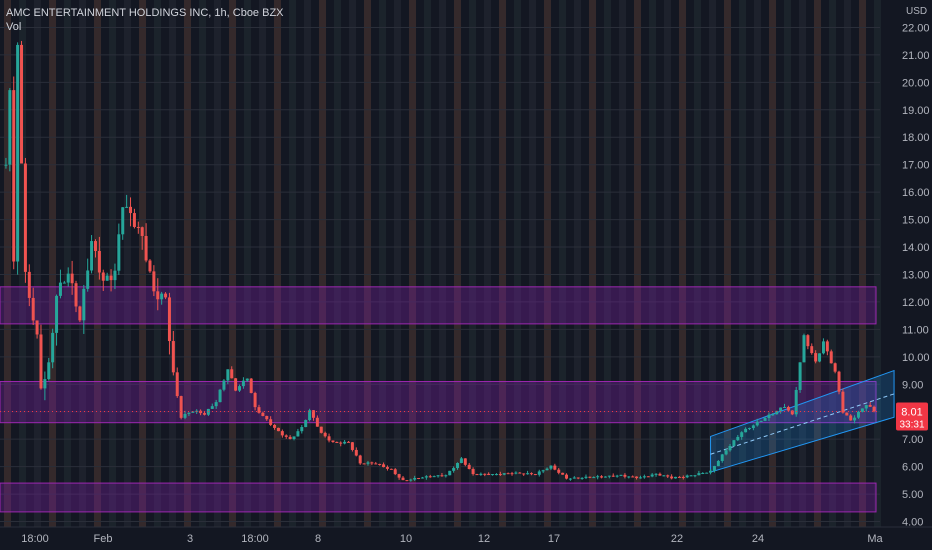 This screenshot has width=932, height=550. I want to click on support-resistance-zone, so click(438, 402).